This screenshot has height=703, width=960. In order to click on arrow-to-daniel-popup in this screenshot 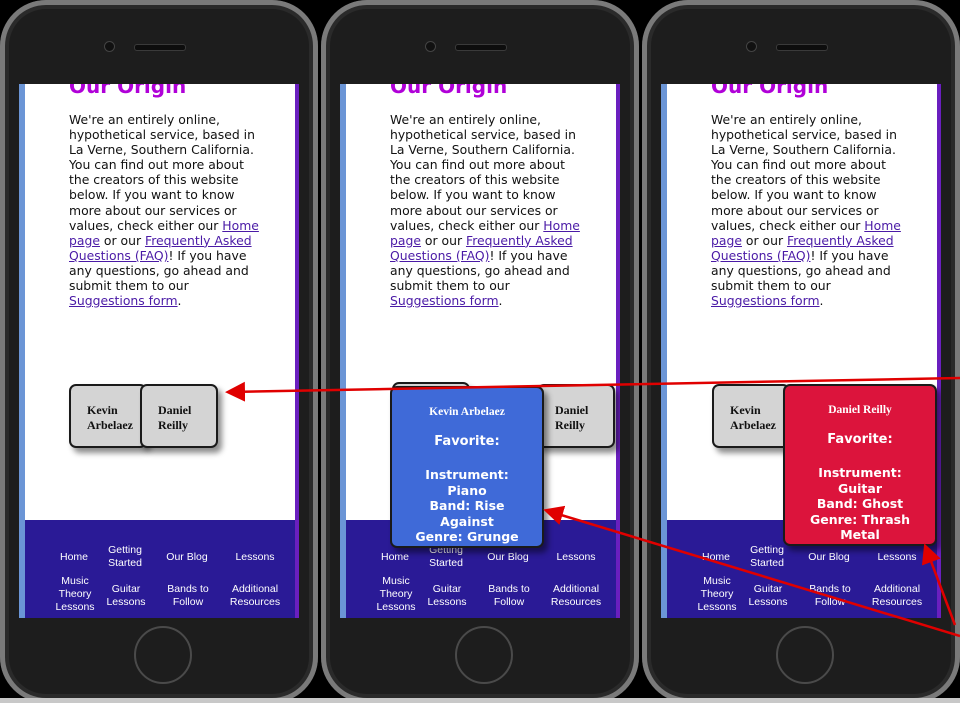, I will do `click(939, 584)`.